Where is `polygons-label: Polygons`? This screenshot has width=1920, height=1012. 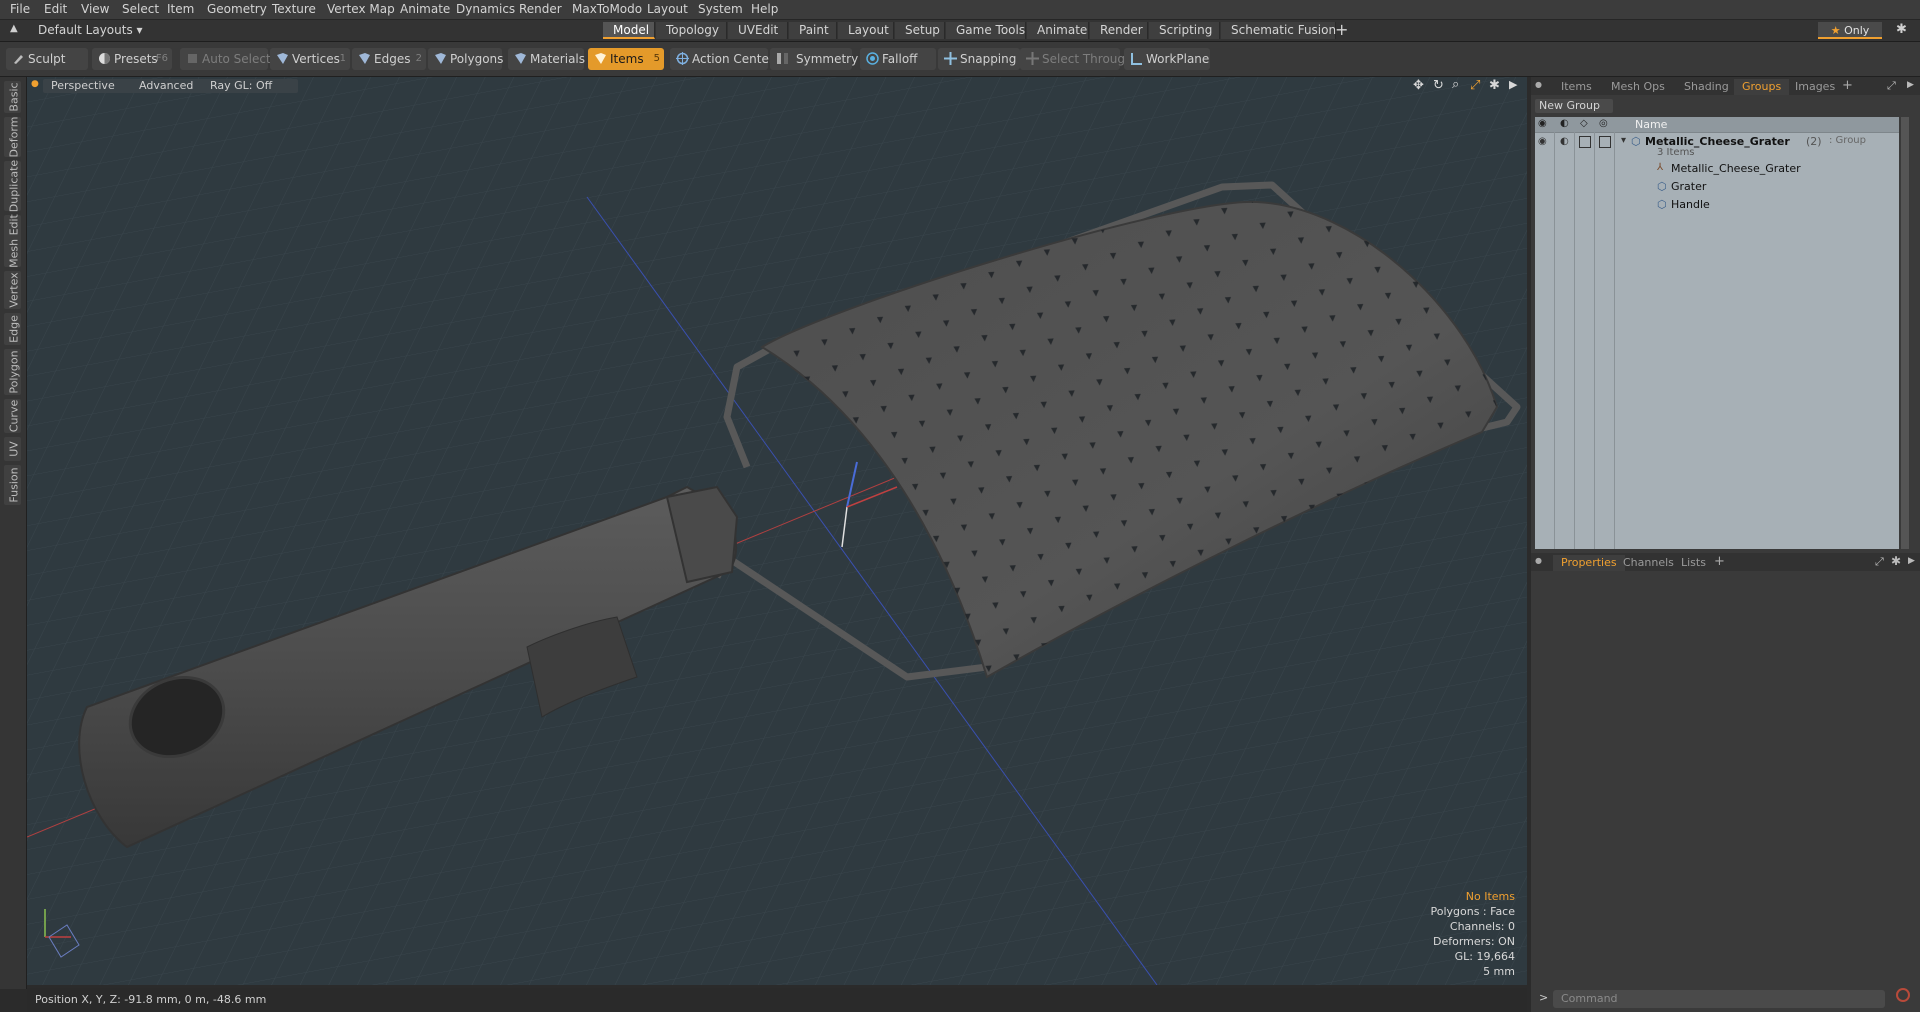
polygons-label: Polygons is located at coordinates (477, 59).